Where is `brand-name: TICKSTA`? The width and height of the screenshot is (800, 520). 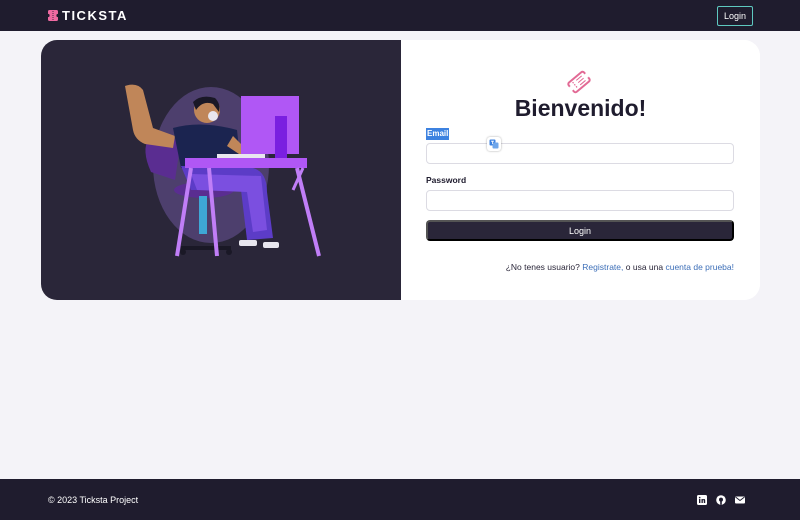 brand-name: TICKSTA is located at coordinates (95, 15).